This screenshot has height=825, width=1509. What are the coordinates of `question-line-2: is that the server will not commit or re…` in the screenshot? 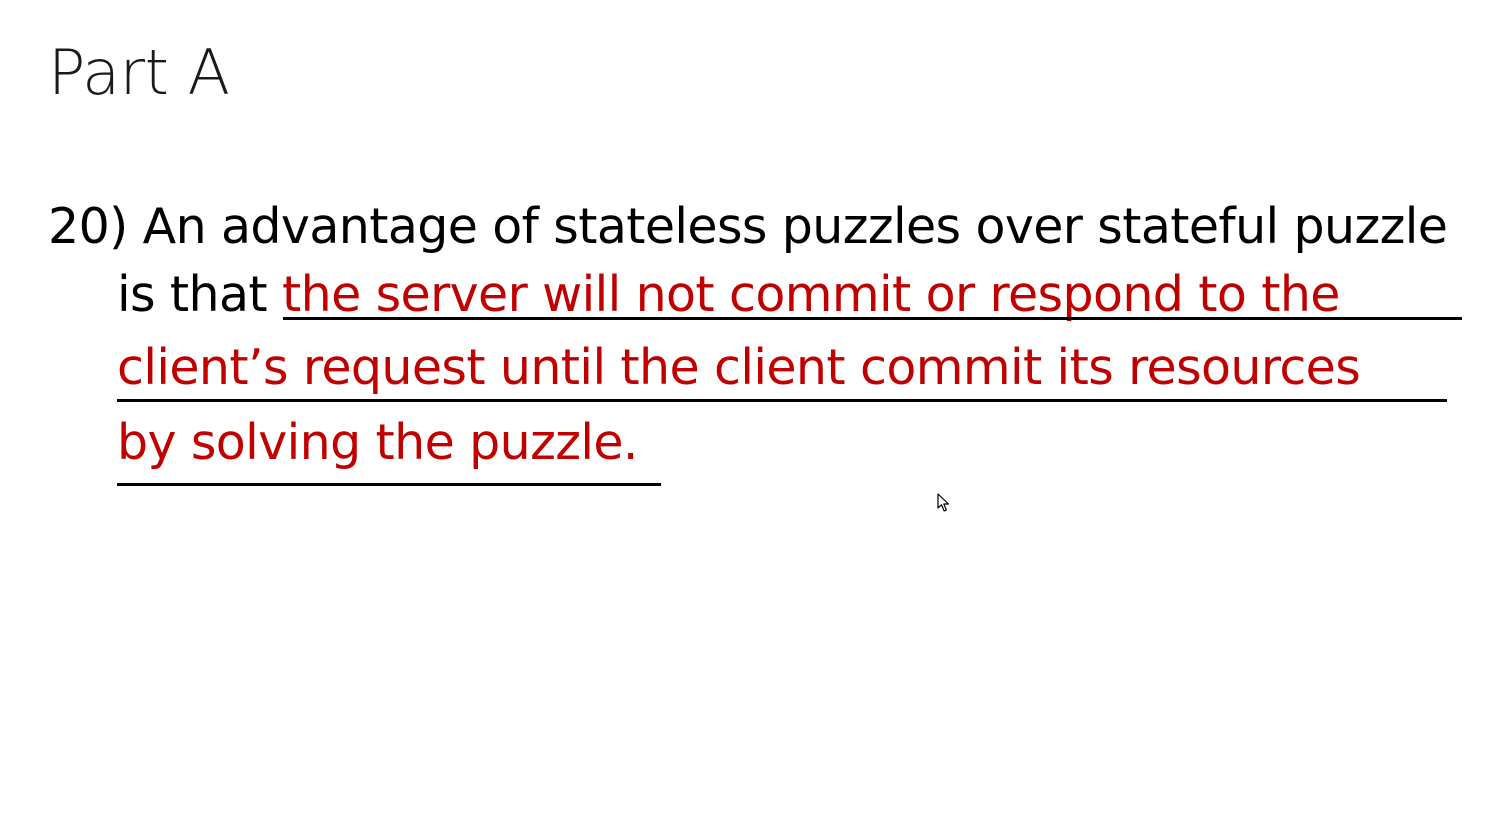 It's located at (728, 294).